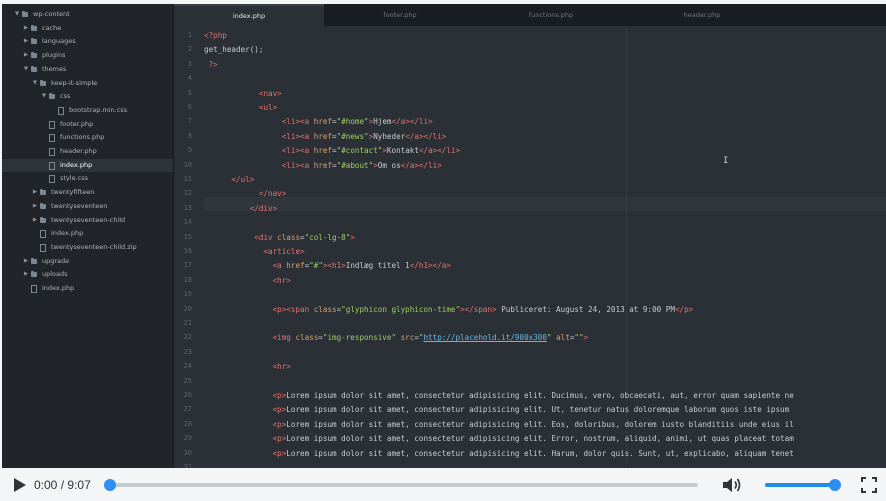 The height and width of the screenshot is (501, 886). What do you see at coordinates (87, 110) in the screenshot?
I see `tree-item: bootstrap.min.css` at bounding box center [87, 110].